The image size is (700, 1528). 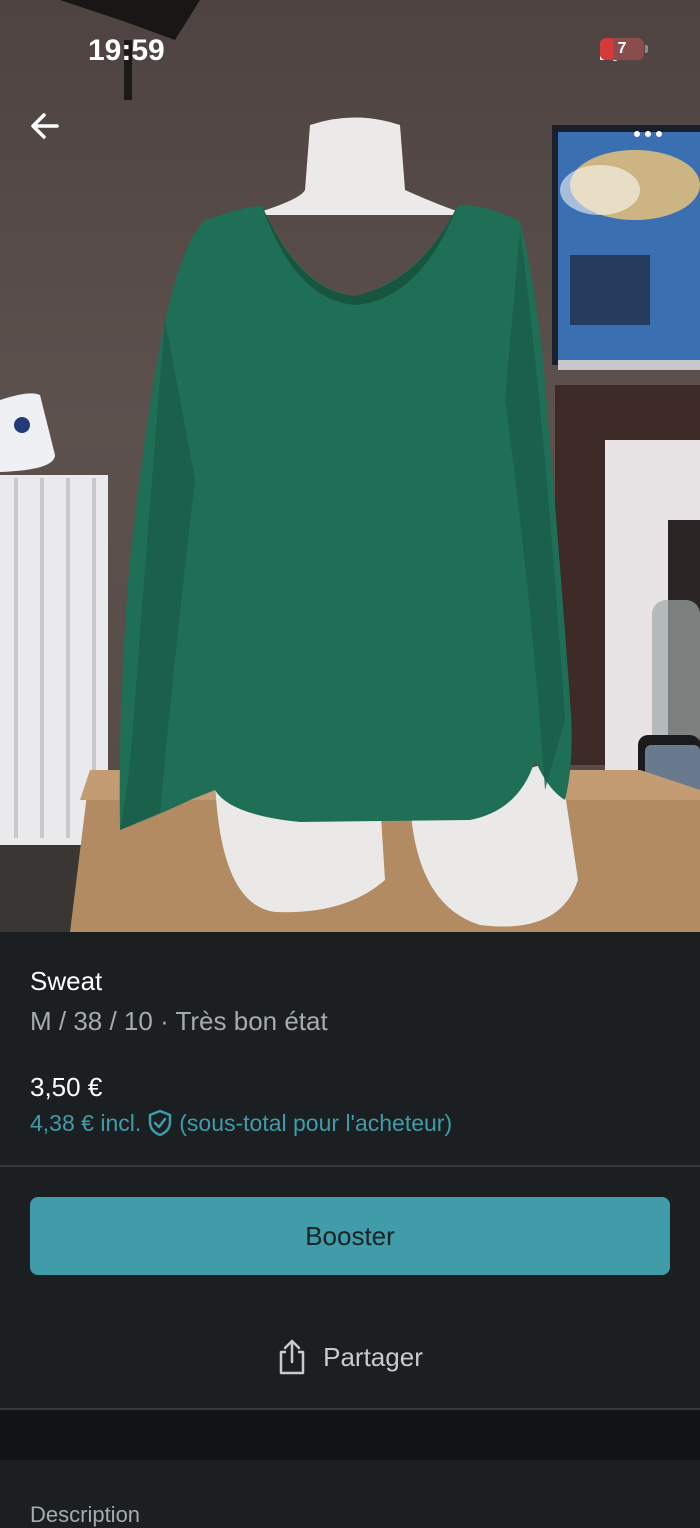 I want to click on share-icon, so click(x=292, y=1357).